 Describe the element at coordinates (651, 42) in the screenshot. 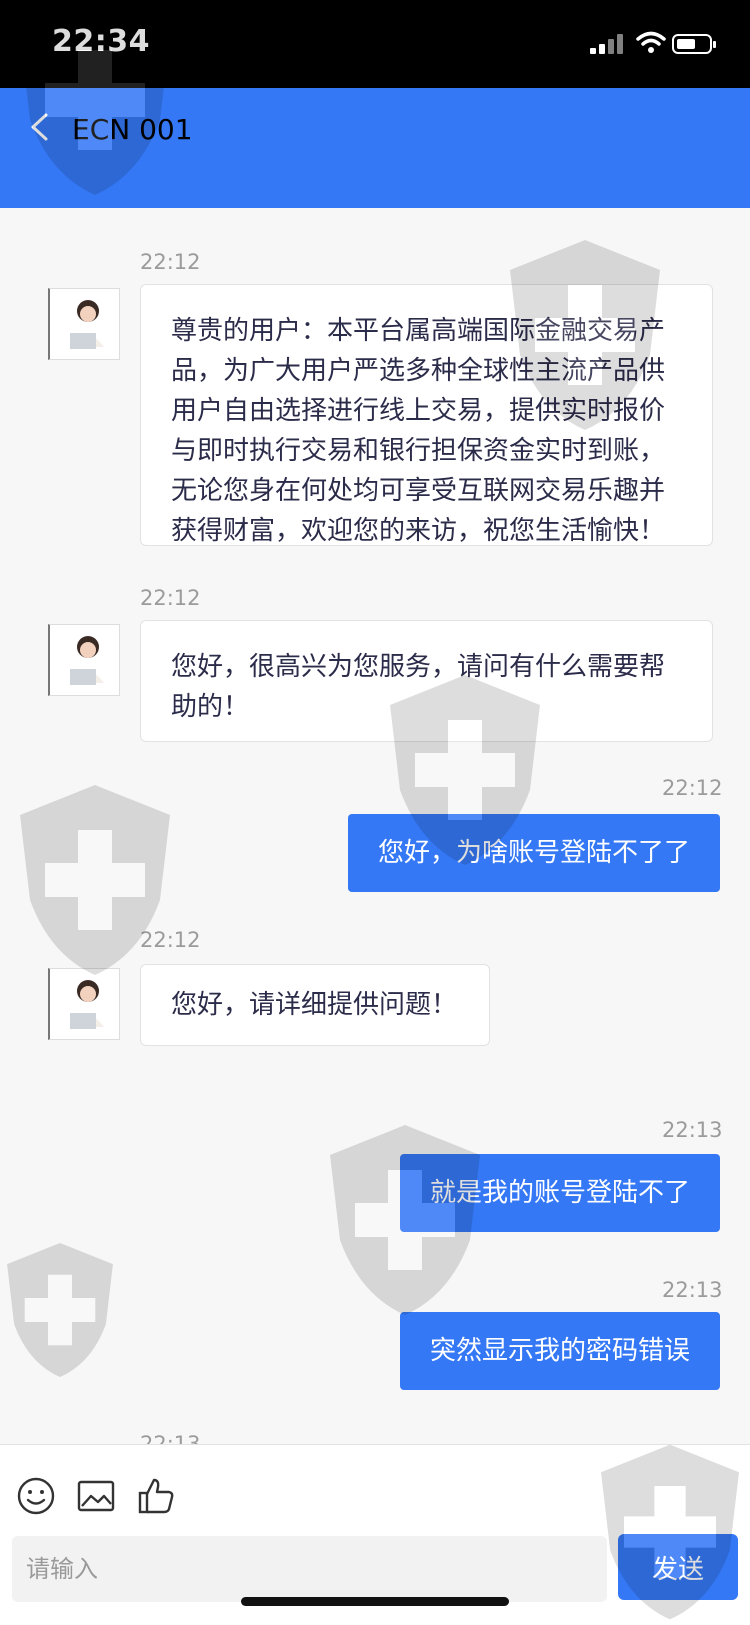

I see `wifi-icon` at that location.